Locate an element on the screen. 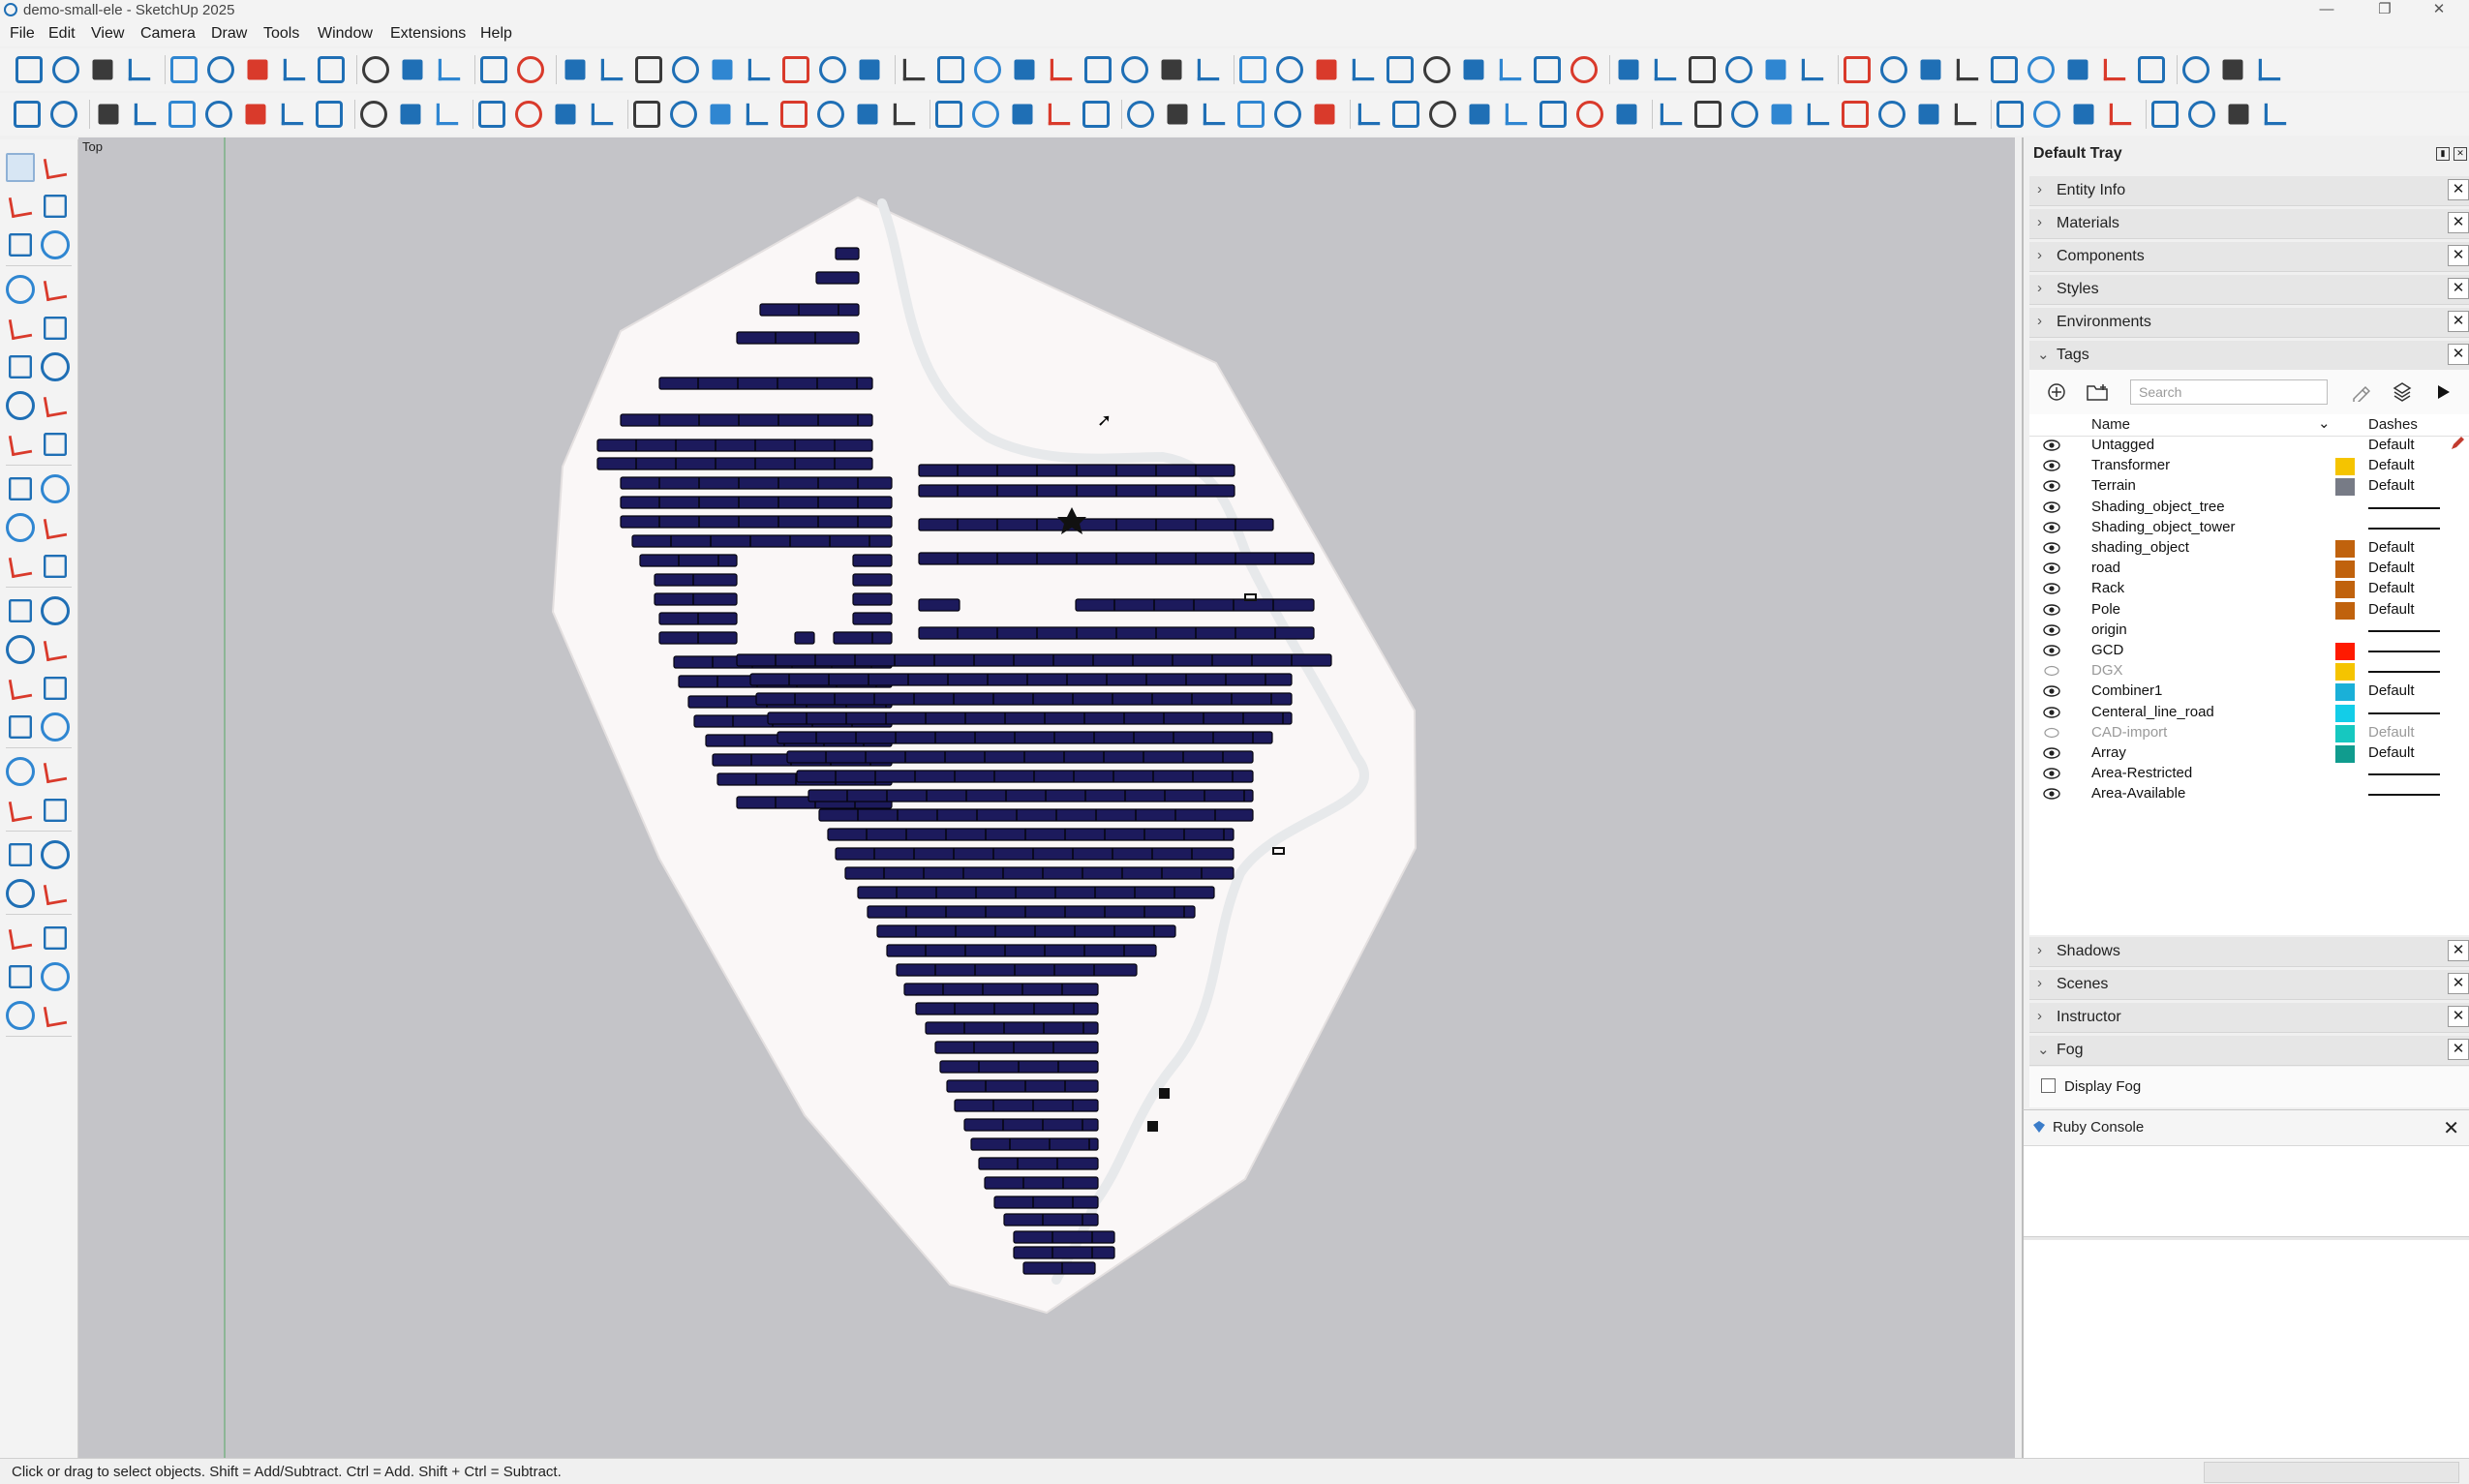 The width and height of the screenshot is (2469, 1484). tag-name: Array is located at coordinates (2109, 752).